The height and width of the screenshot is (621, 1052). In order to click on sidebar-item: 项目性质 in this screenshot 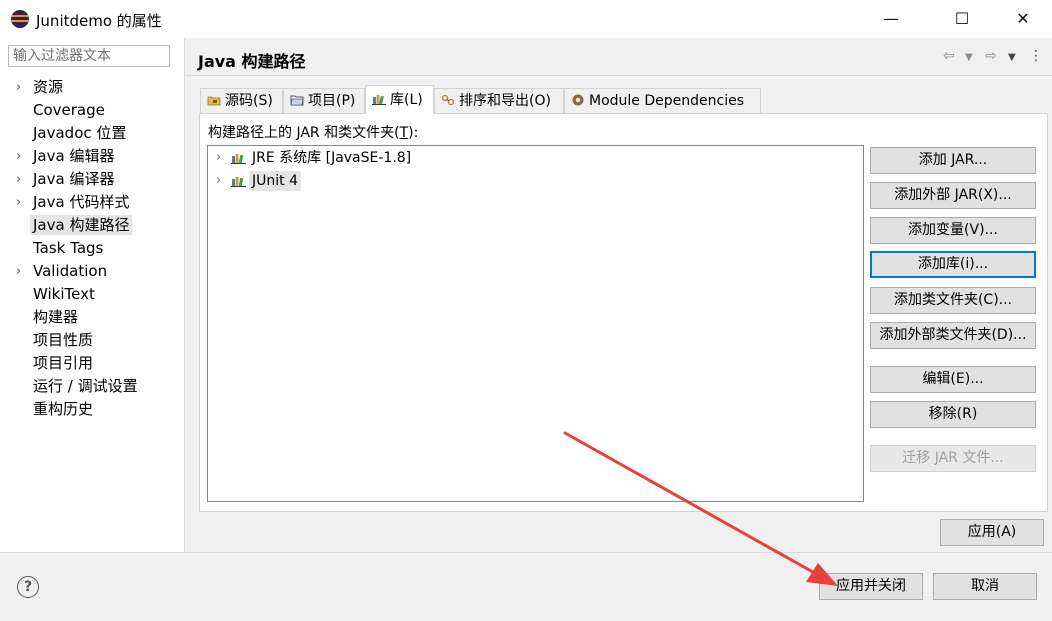, I will do `click(92, 340)`.